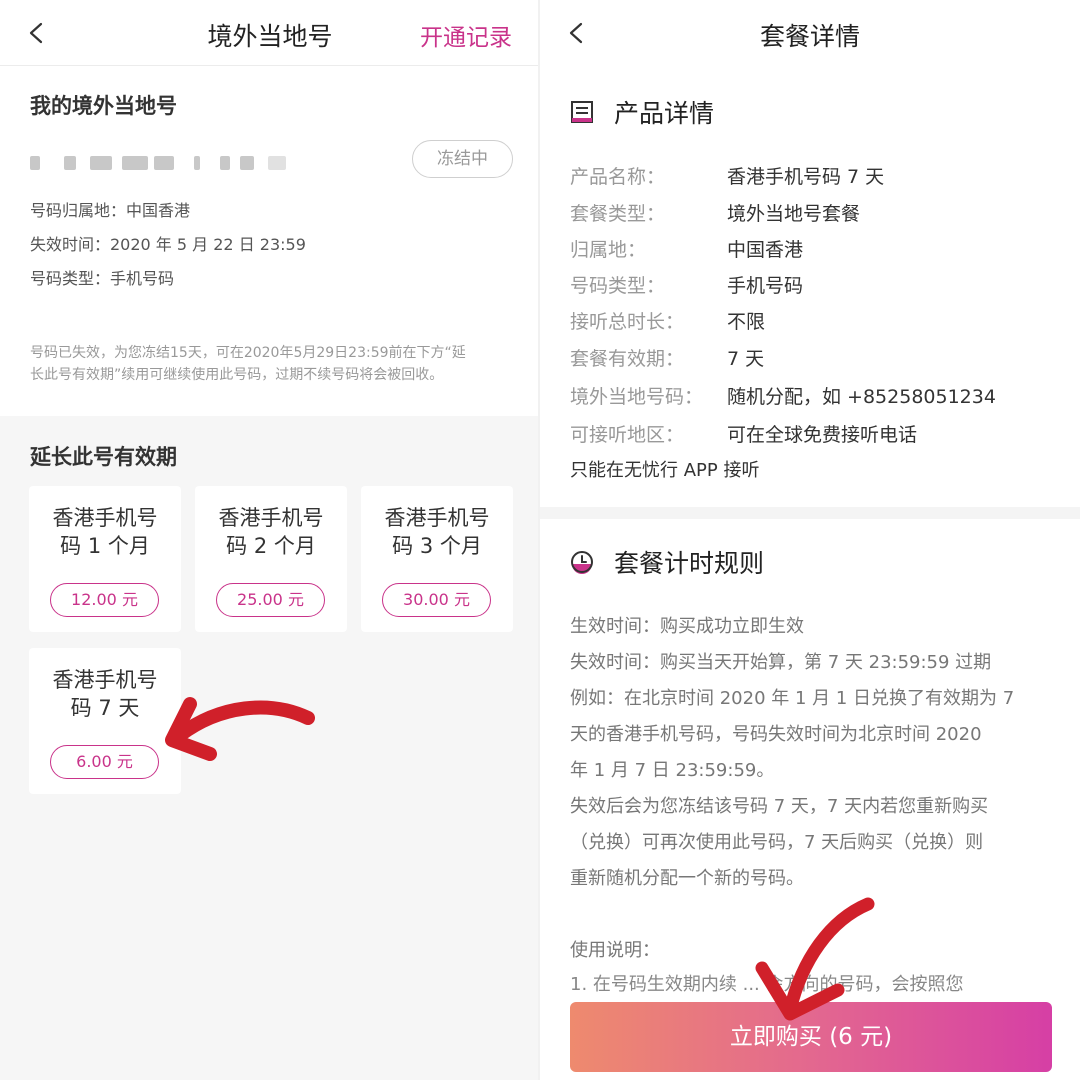  Describe the element at coordinates (436, 600) in the screenshot. I see `package-price: 30.00 元` at that location.